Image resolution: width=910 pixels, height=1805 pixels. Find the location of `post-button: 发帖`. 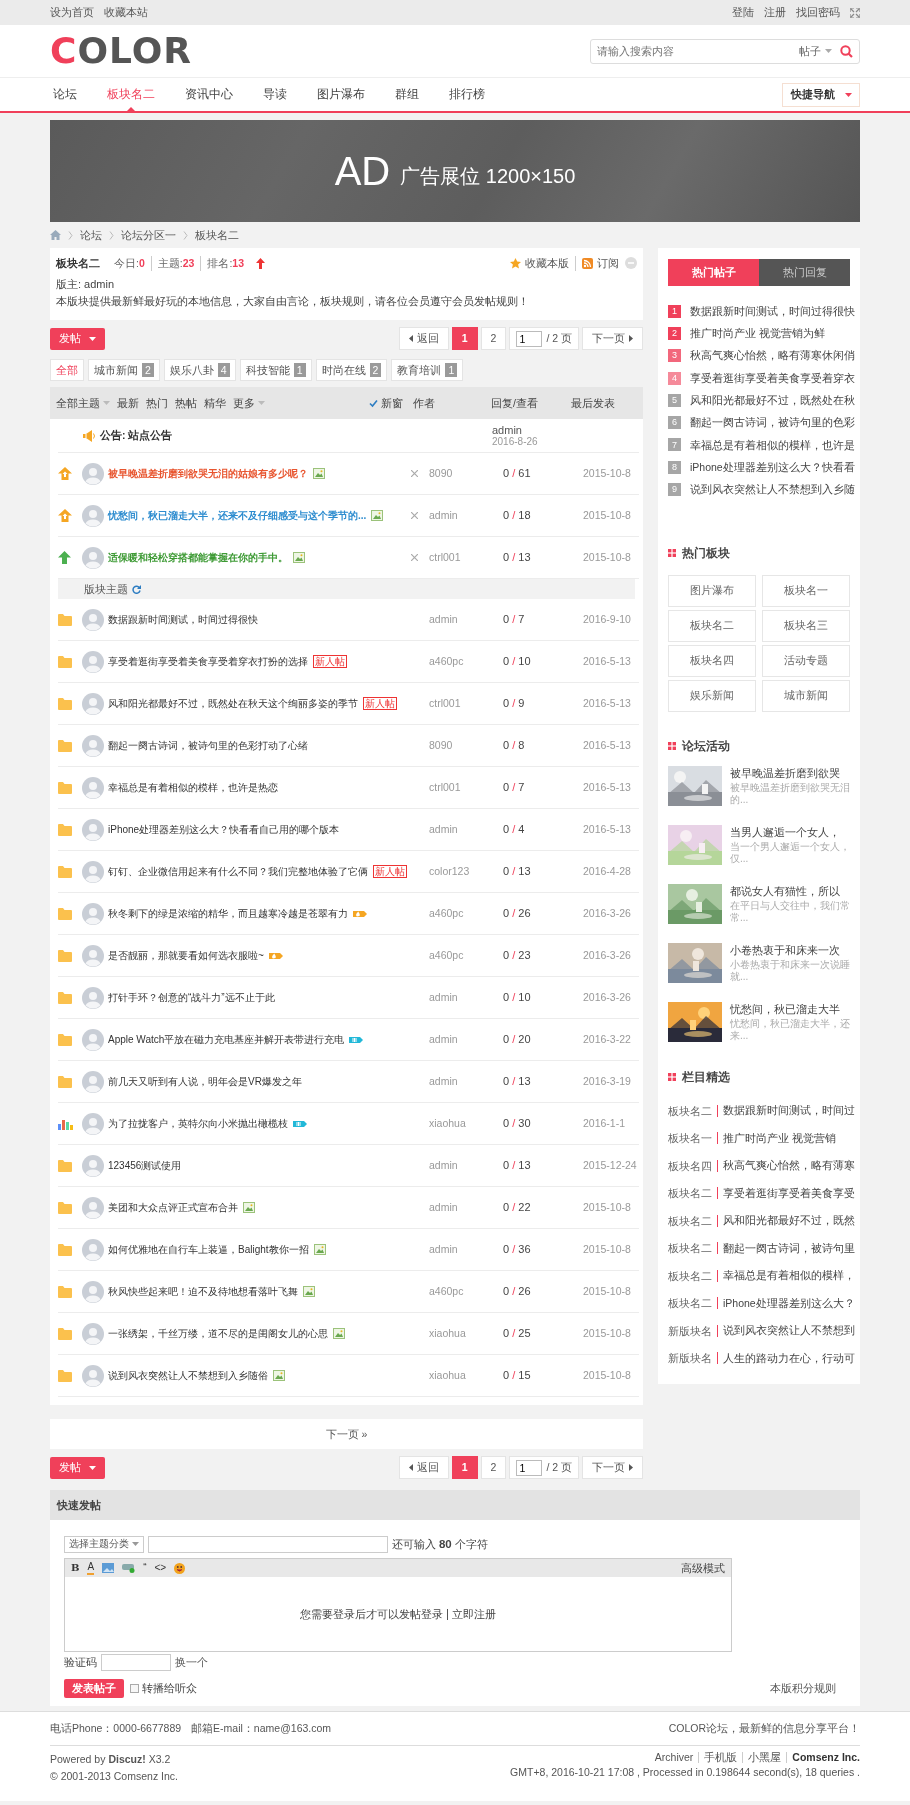

post-button: 发帖 is located at coordinates (77, 1467).